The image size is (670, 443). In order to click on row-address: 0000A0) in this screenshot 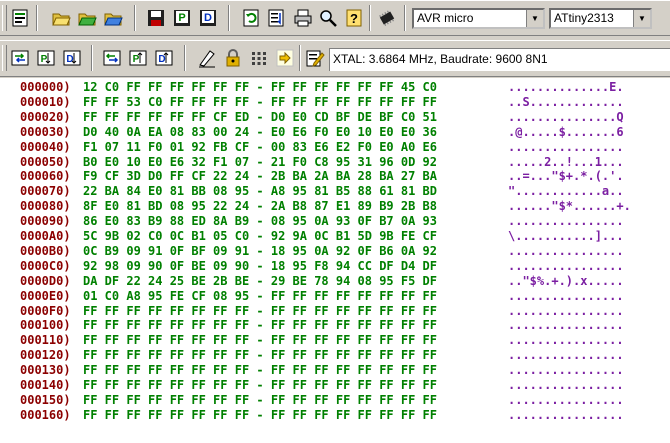, I will do `click(45, 236)`.